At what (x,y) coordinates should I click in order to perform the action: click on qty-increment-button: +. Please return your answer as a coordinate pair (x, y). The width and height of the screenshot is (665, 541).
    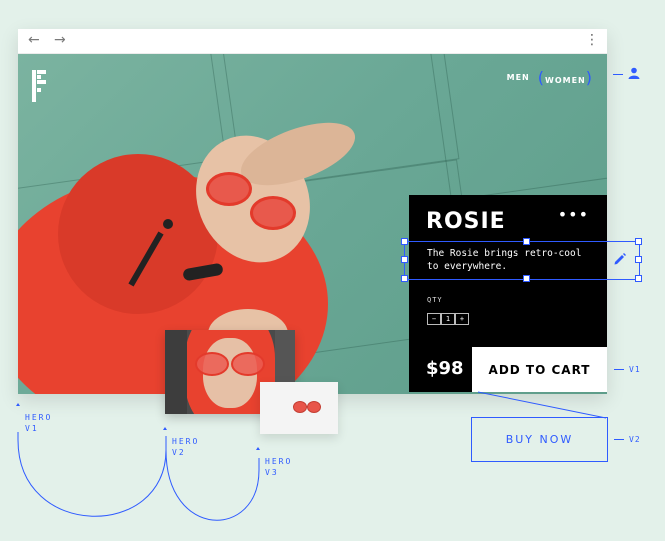
    Looking at the image, I should click on (462, 319).